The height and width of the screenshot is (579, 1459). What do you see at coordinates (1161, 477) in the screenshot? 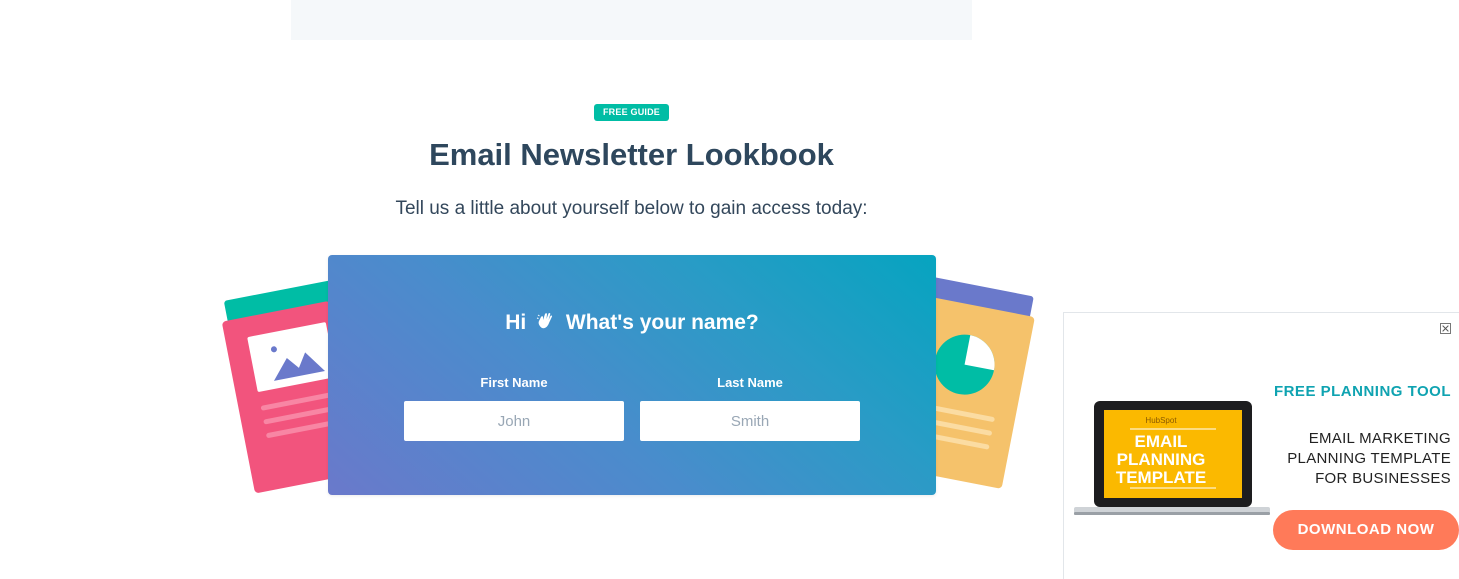
I see `laptop-title-line: TEMPLATE` at bounding box center [1161, 477].